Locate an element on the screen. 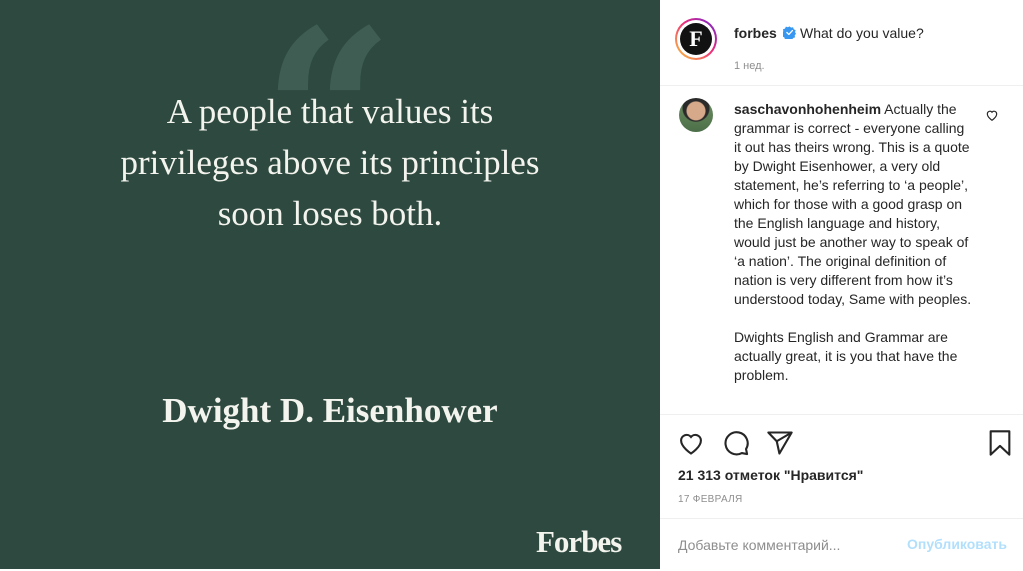  quote-author: Dwight D. Eisenhower is located at coordinates (330, 410).